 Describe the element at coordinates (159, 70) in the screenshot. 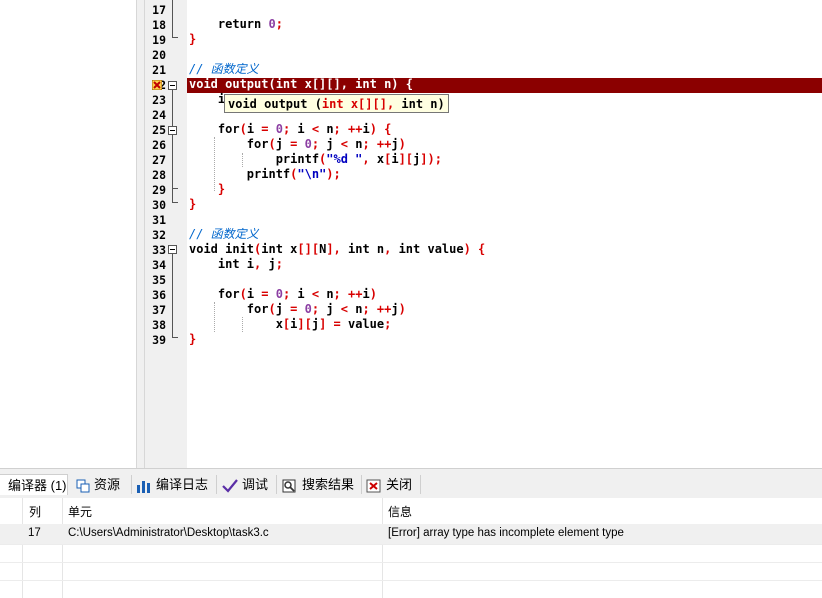

I see `line-number: 21` at that location.